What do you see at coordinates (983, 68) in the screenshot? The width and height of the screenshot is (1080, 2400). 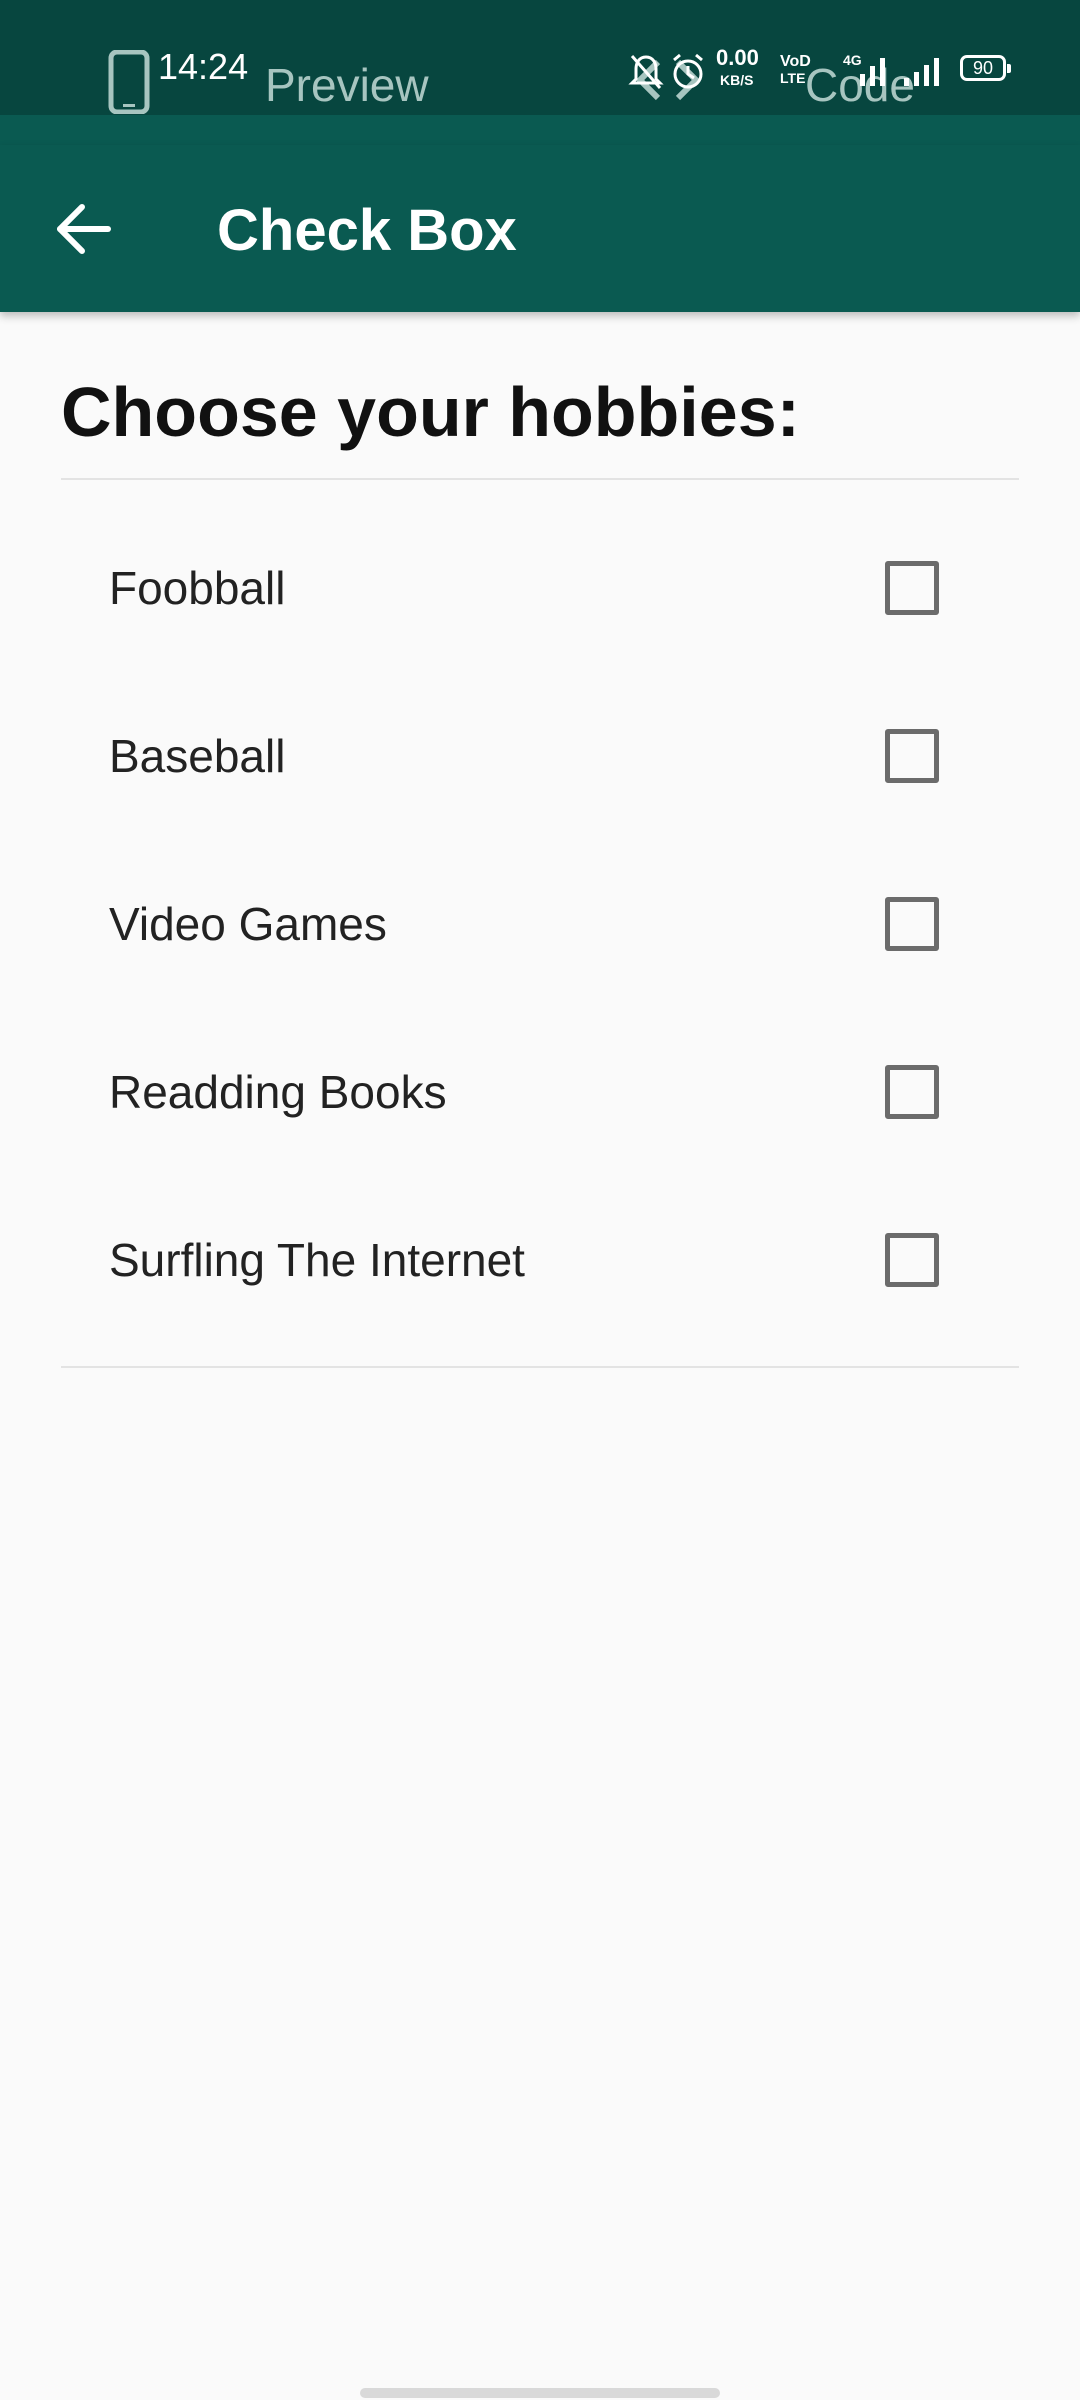 I see `battery-level: 90` at bounding box center [983, 68].